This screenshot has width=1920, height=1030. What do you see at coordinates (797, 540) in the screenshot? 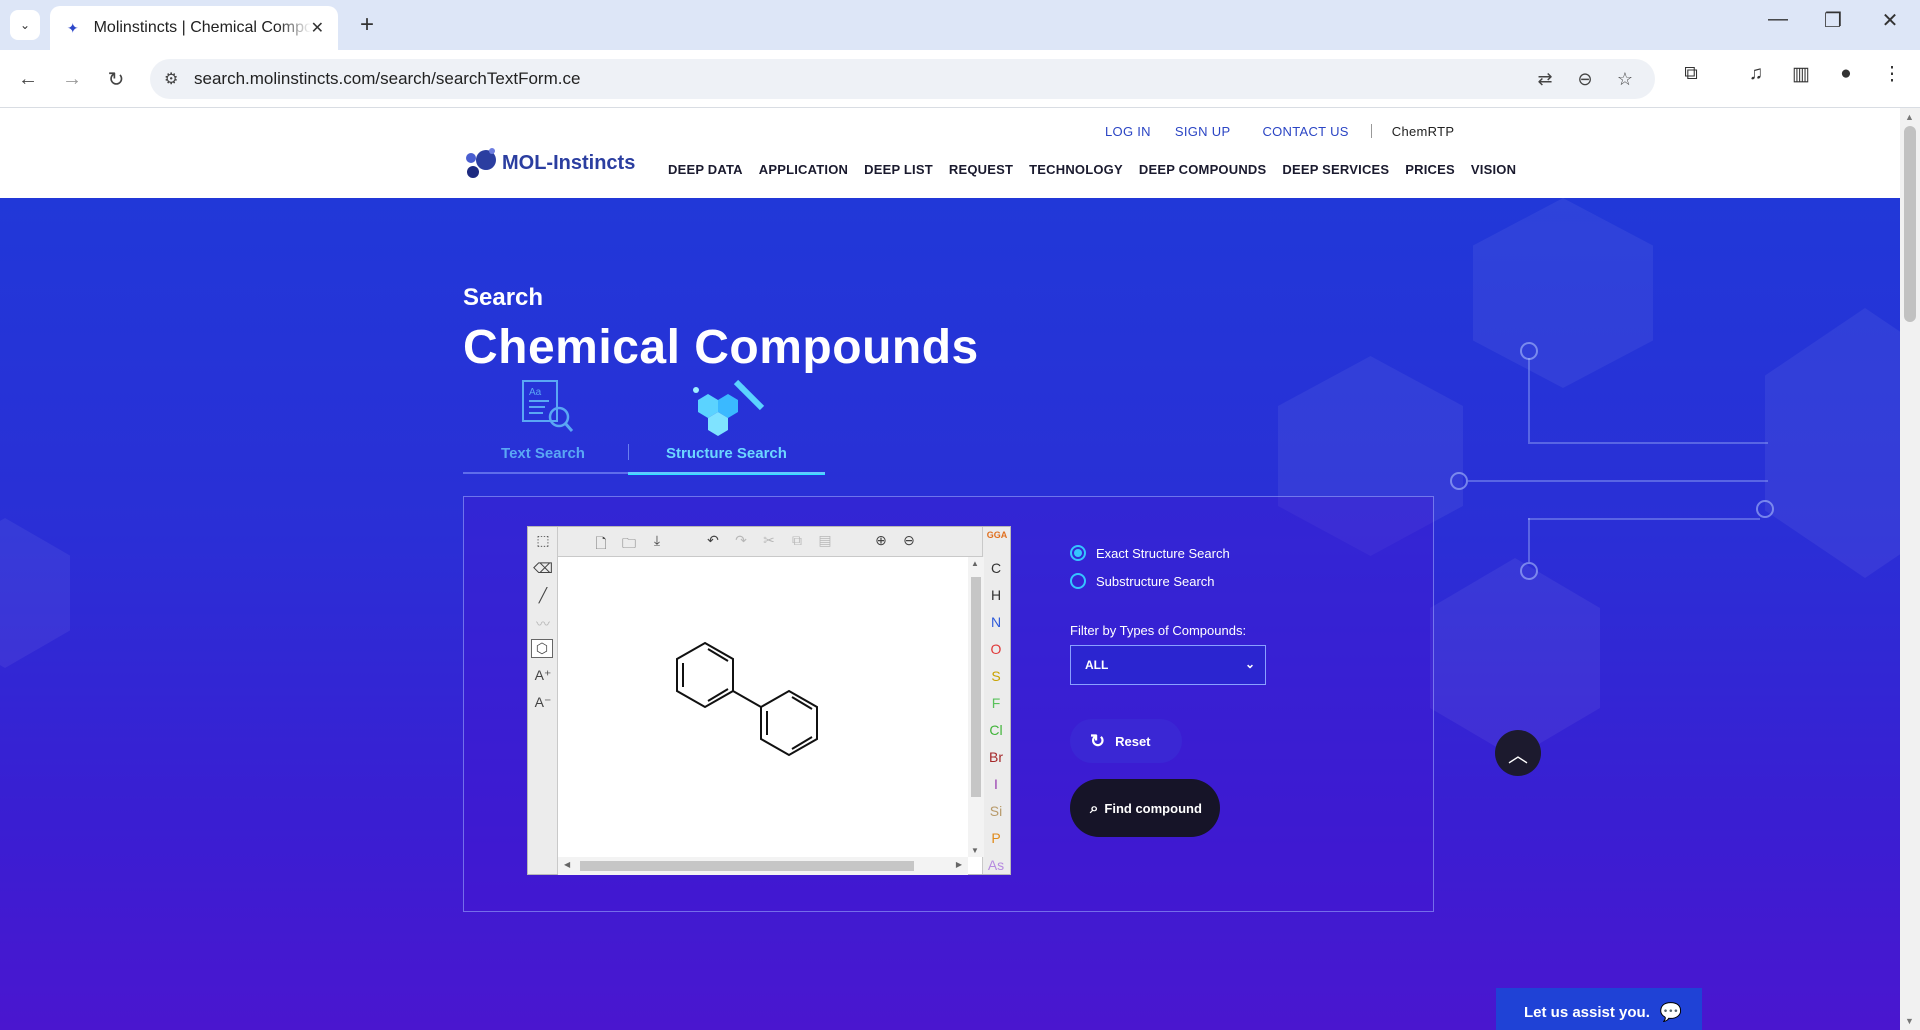
I see `copy-icon: ⧉` at bounding box center [797, 540].